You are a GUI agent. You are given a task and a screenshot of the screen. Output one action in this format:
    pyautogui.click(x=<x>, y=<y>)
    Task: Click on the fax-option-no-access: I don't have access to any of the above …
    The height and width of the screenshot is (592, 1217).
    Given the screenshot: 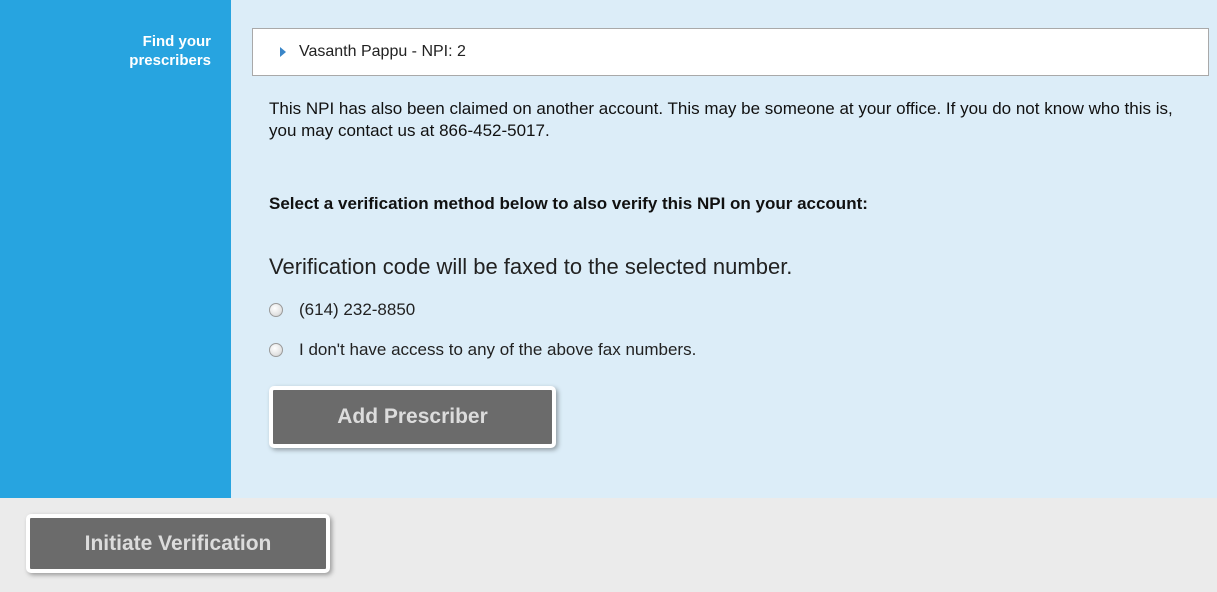 What is the action you would take?
    pyautogui.click(x=482, y=350)
    